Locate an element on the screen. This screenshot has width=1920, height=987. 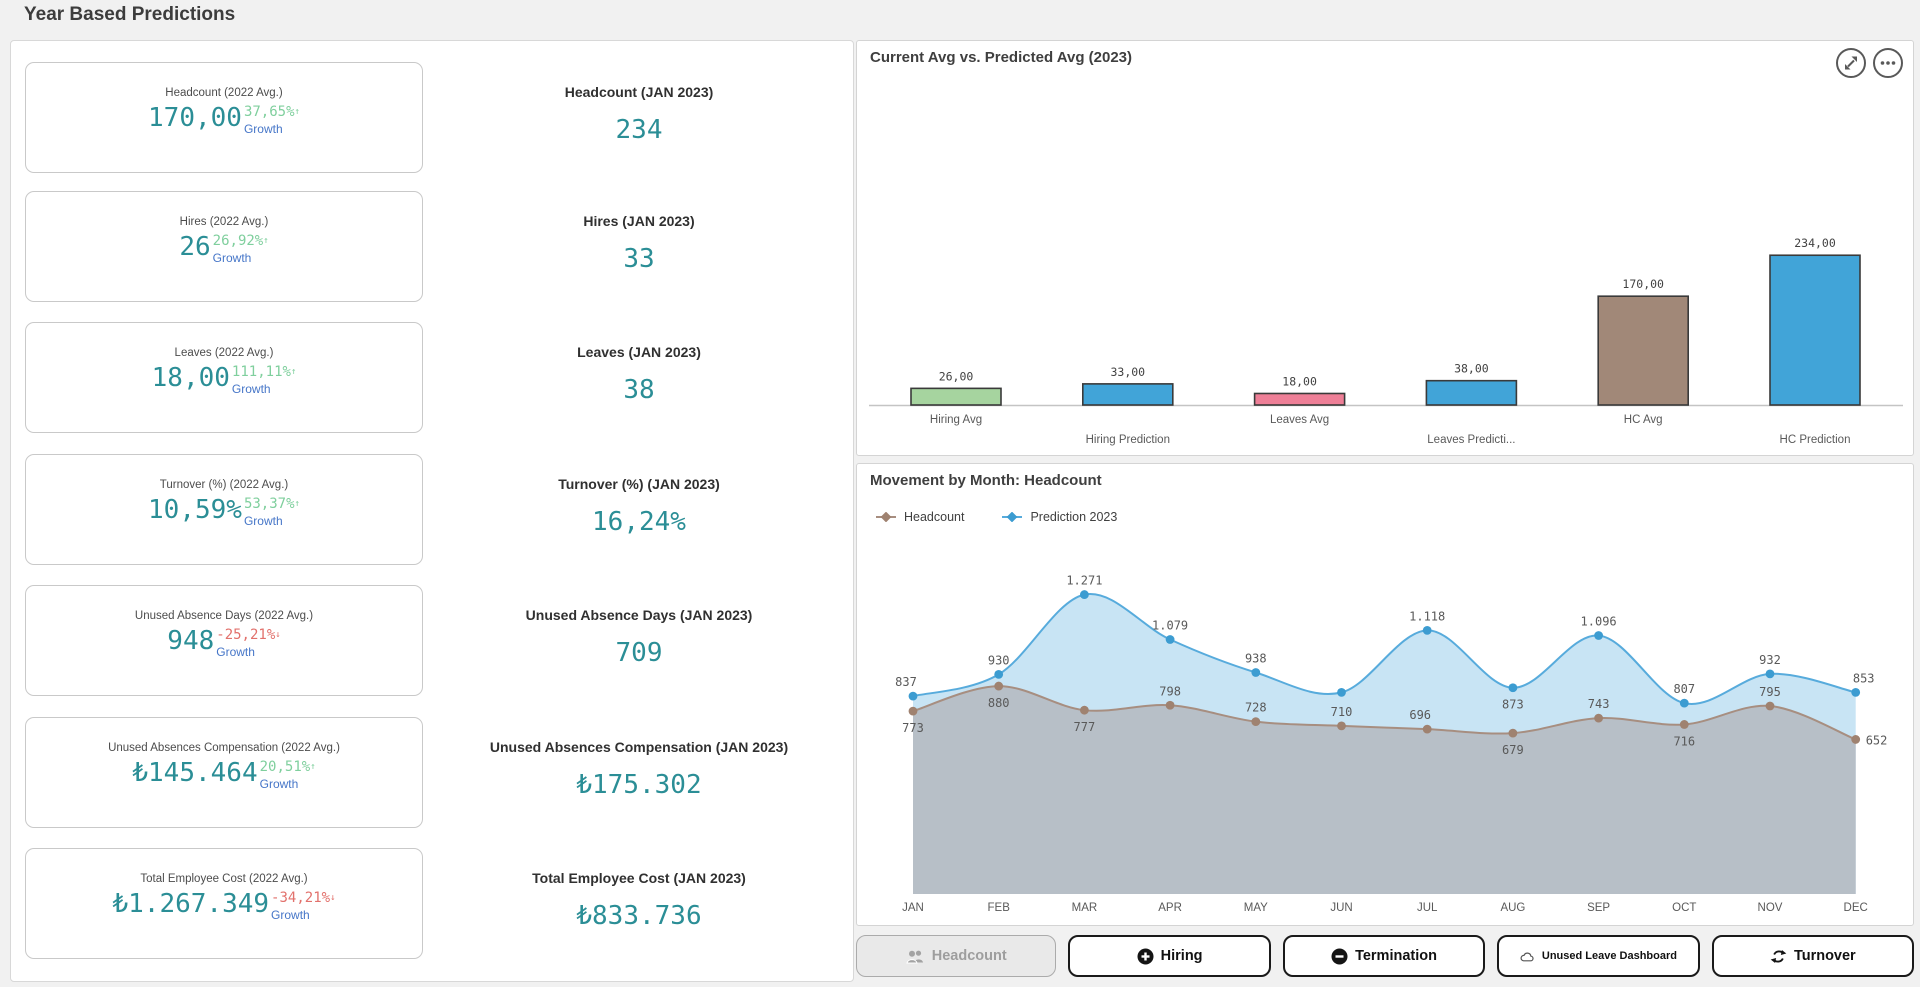
cloud-icon is located at coordinates (1527, 956).